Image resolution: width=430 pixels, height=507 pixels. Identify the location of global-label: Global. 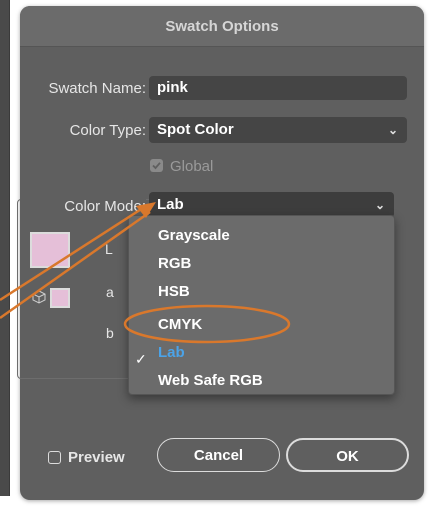
(192, 166).